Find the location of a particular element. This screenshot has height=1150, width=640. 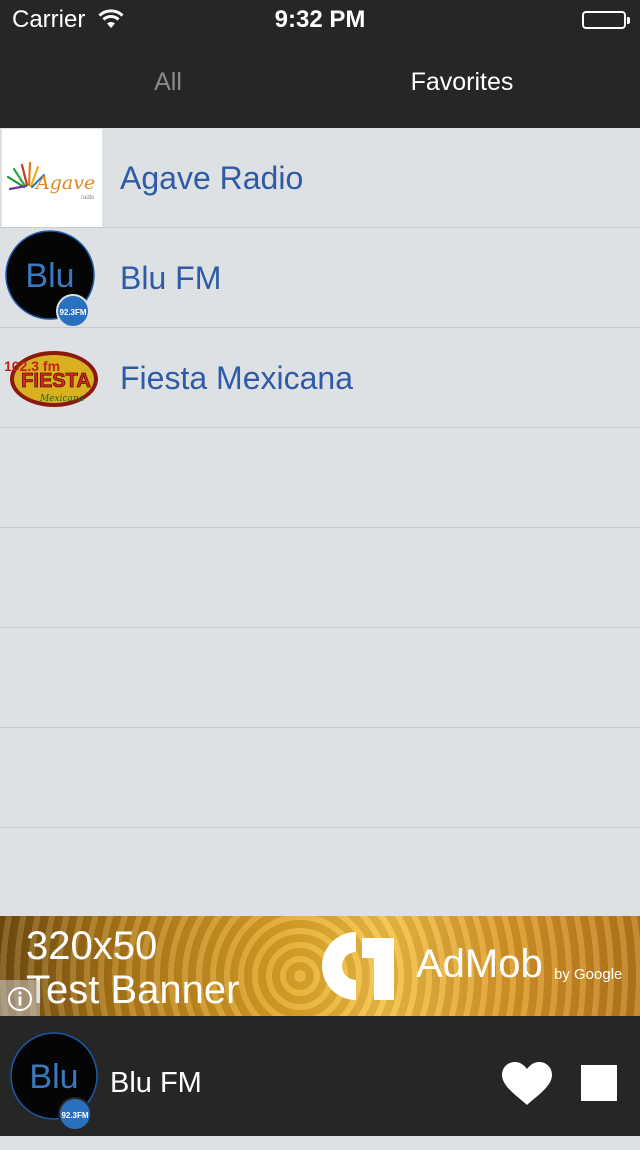

clock: 9:32 PM is located at coordinates (320, 19).